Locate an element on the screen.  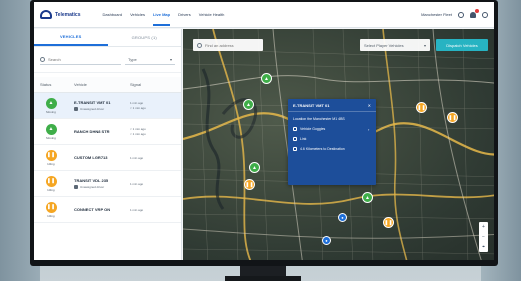
zoom-in-button: + is located at coordinates (483, 227).